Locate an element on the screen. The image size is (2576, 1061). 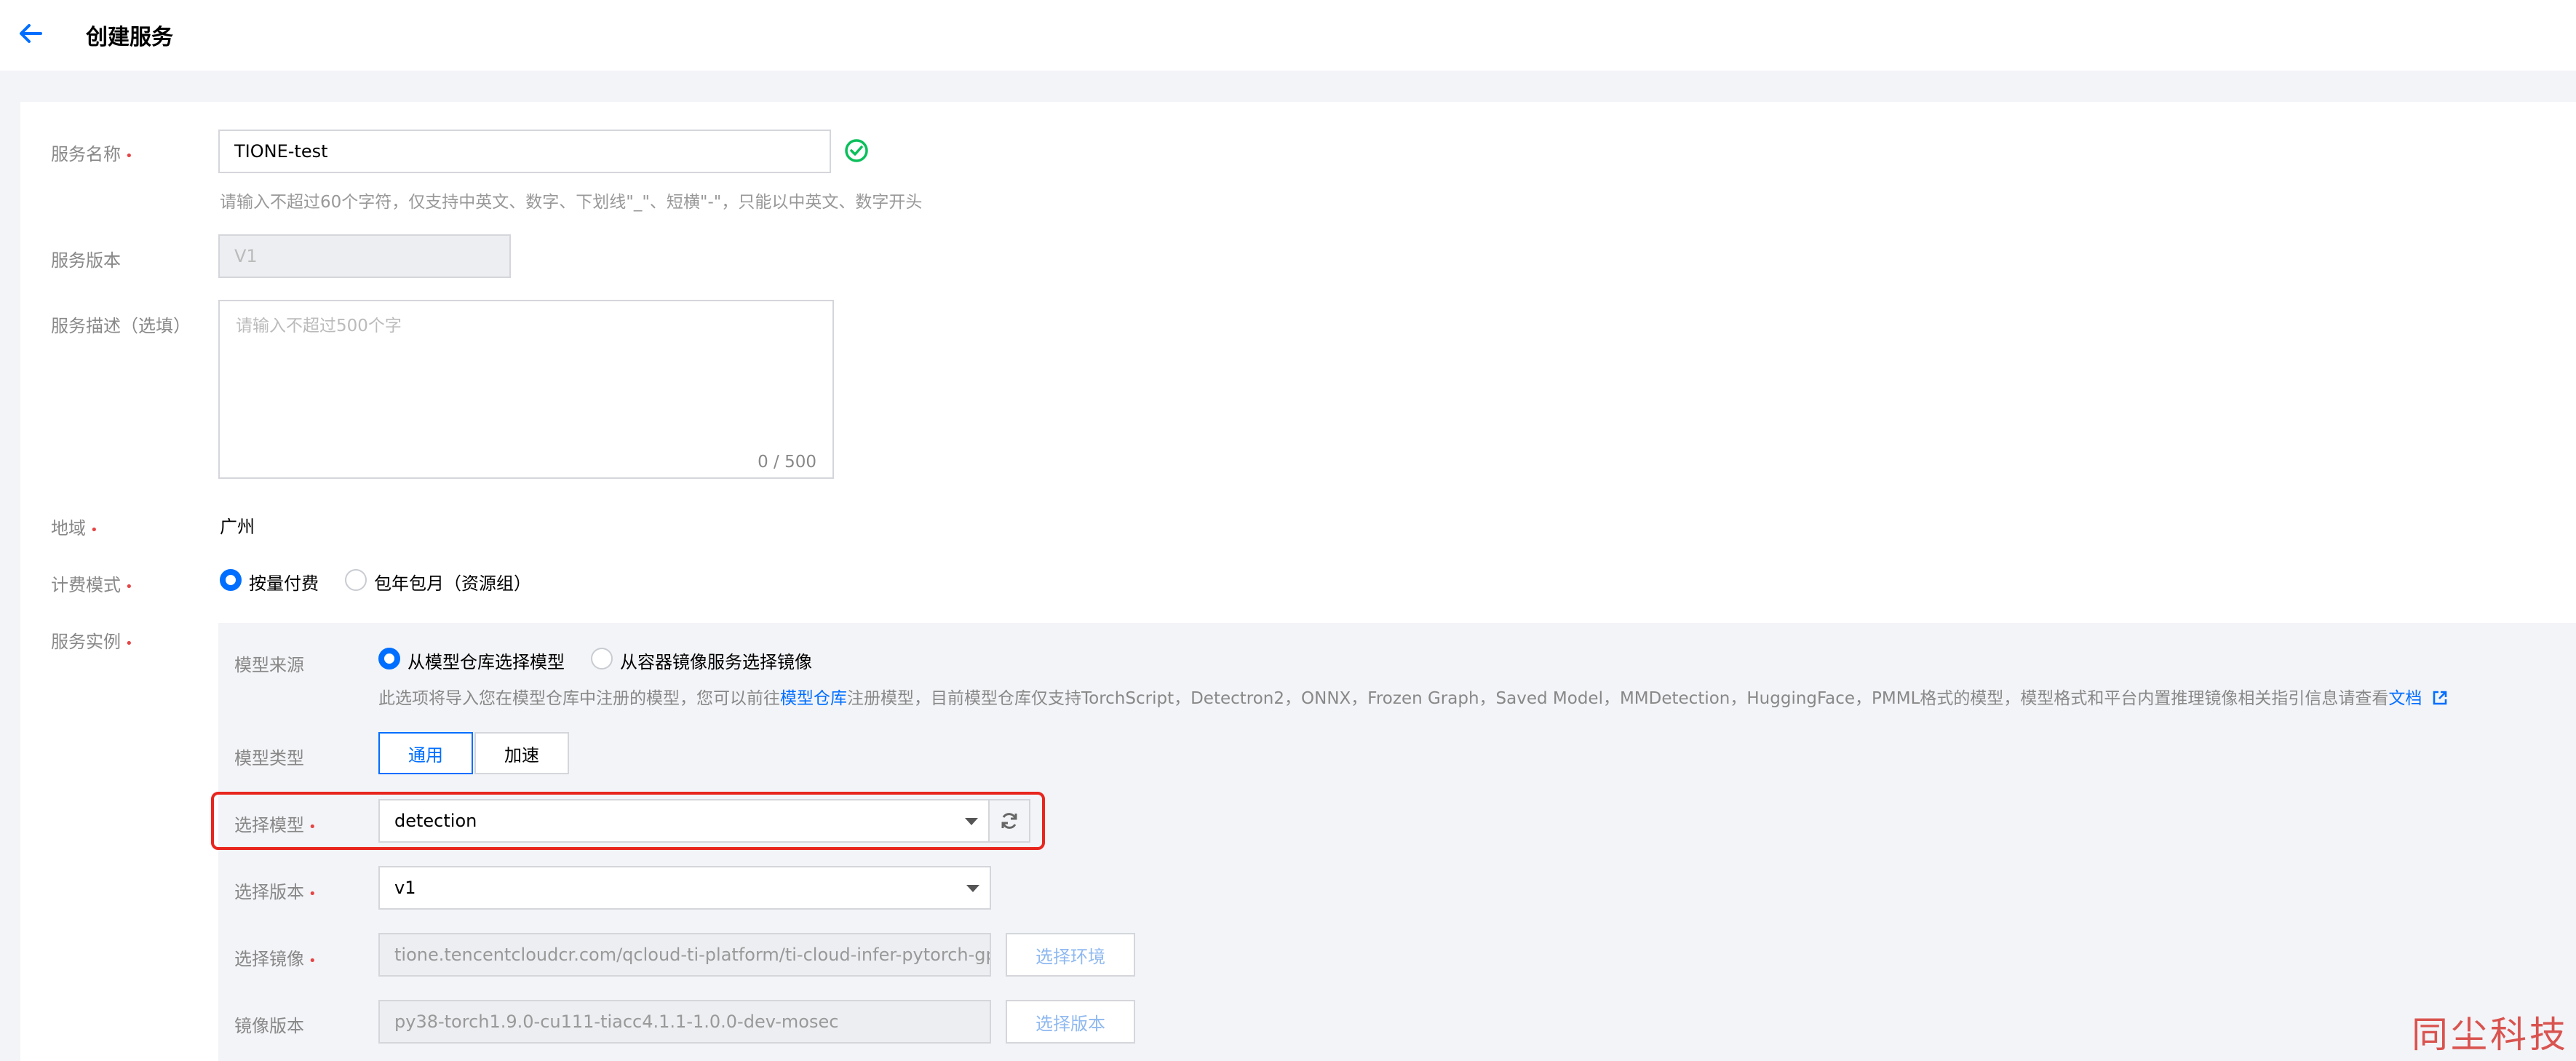
model-type-general-button: 通用 is located at coordinates (425, 753).